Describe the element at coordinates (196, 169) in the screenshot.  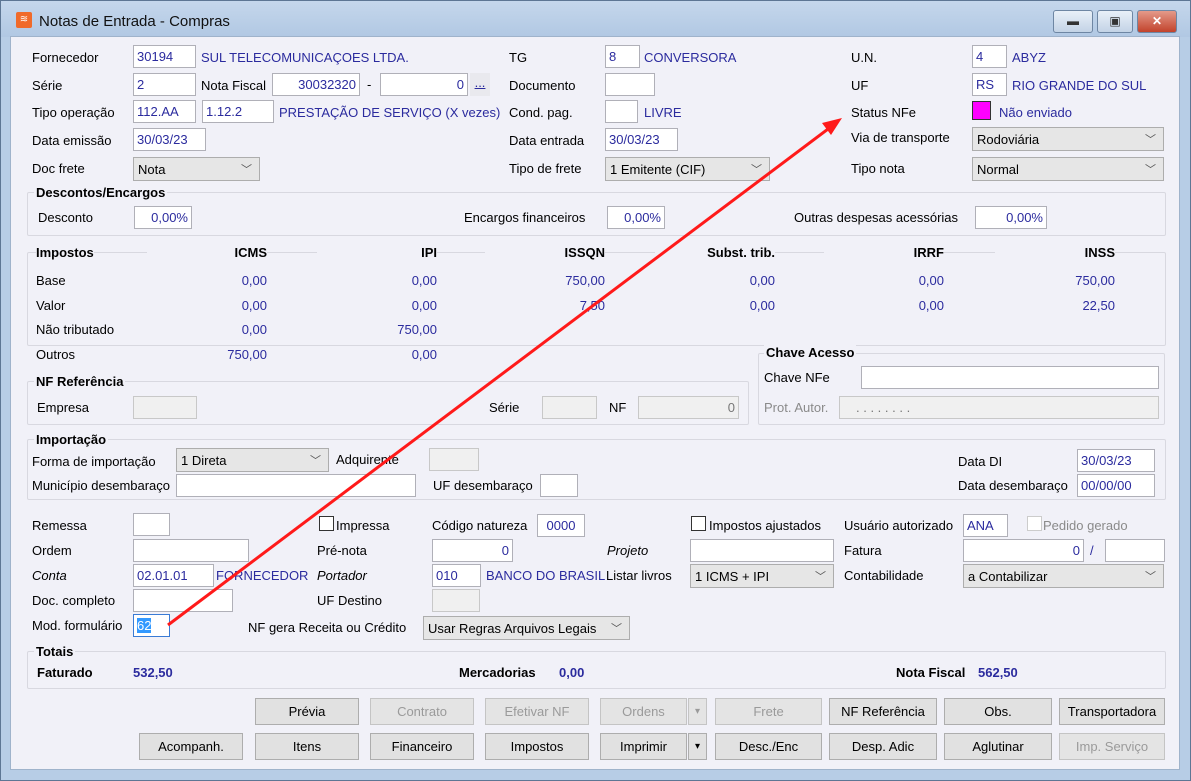
I see `doc-frete-select: Nota ﹀` at that location.